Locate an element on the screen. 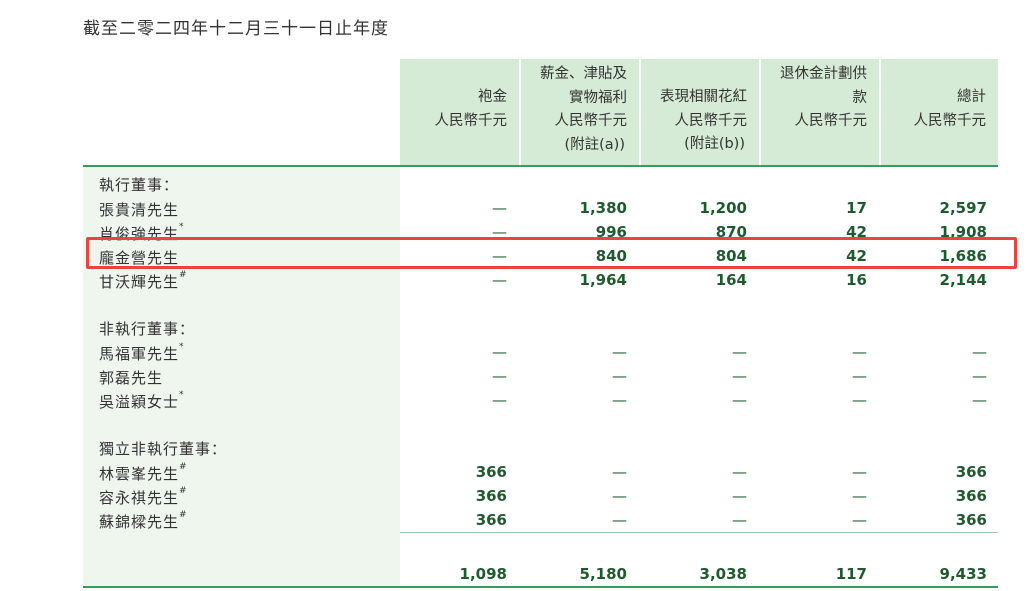 This screenshot has height=591, width=1029. column-header-bonus: 表現相關花紅 人民幣千元 (附註(b)) is located at coordinates (700, 112).